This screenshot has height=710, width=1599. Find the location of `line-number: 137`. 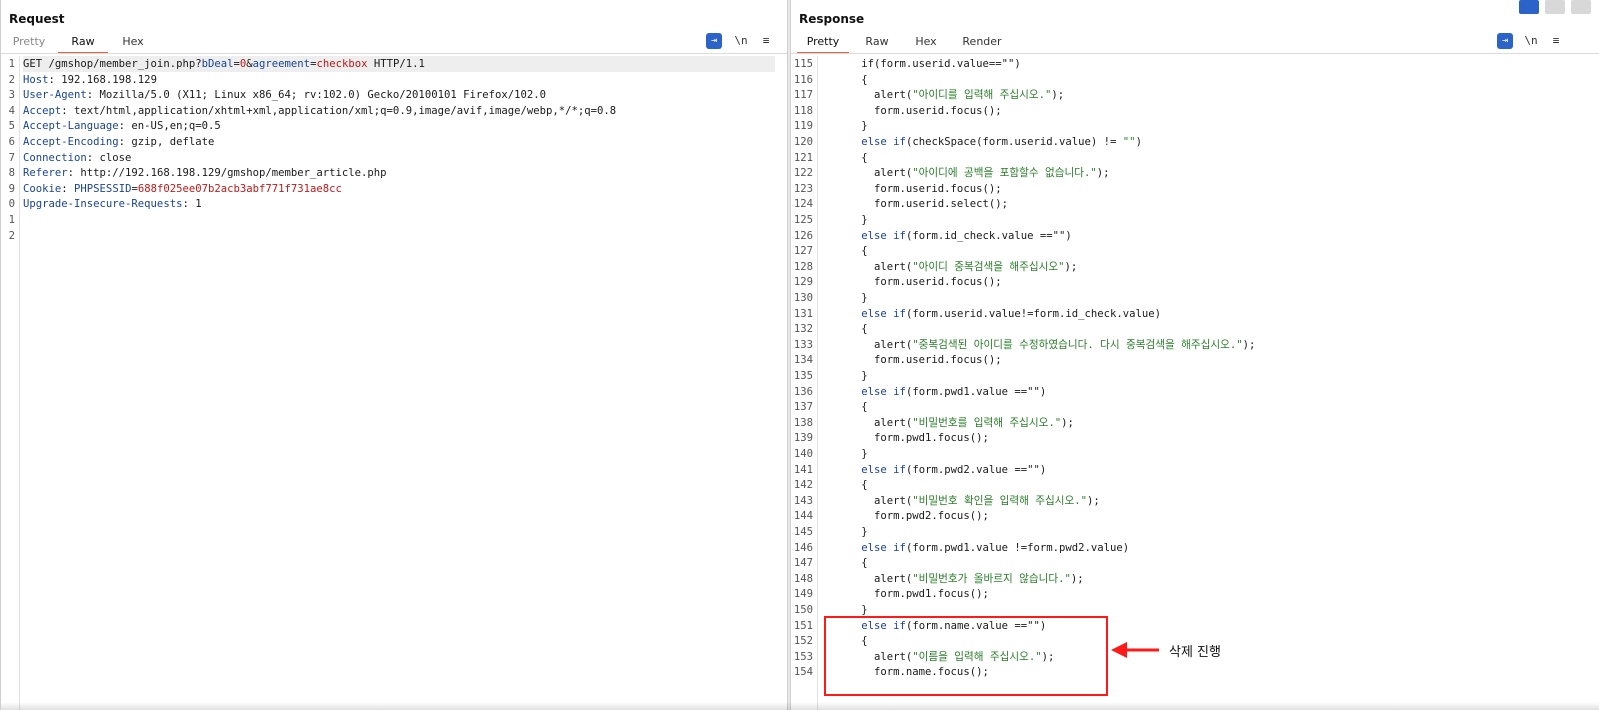

line-number: 137 is located at coordinates (803, 407).